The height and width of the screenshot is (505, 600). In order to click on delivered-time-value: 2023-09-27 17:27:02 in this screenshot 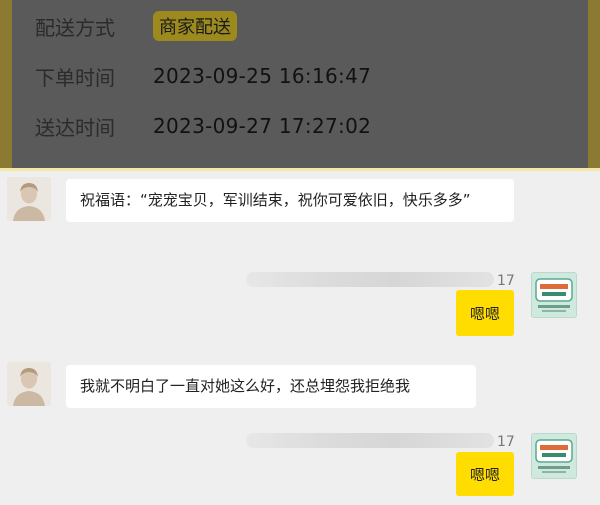, I will do `click(262, 126)`.